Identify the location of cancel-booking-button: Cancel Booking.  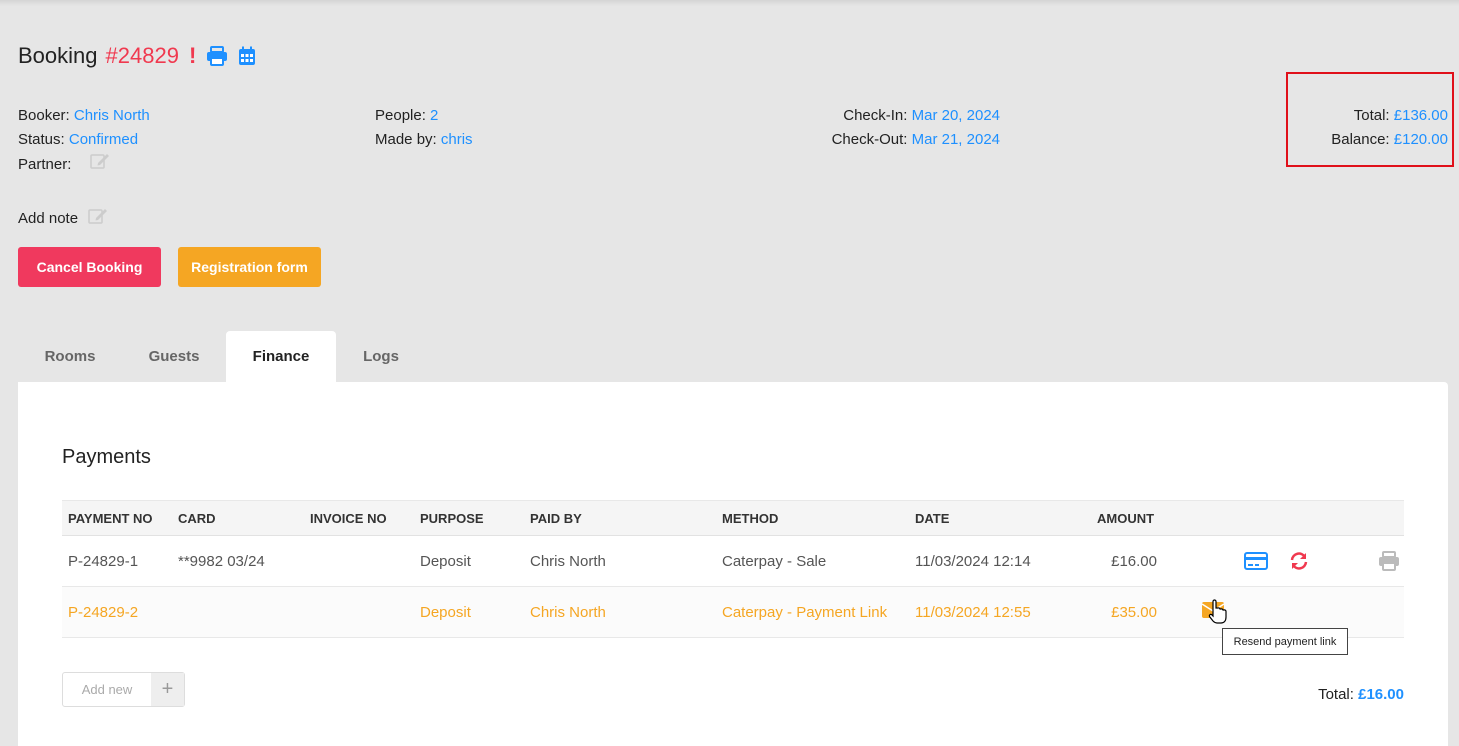
(89, 267).